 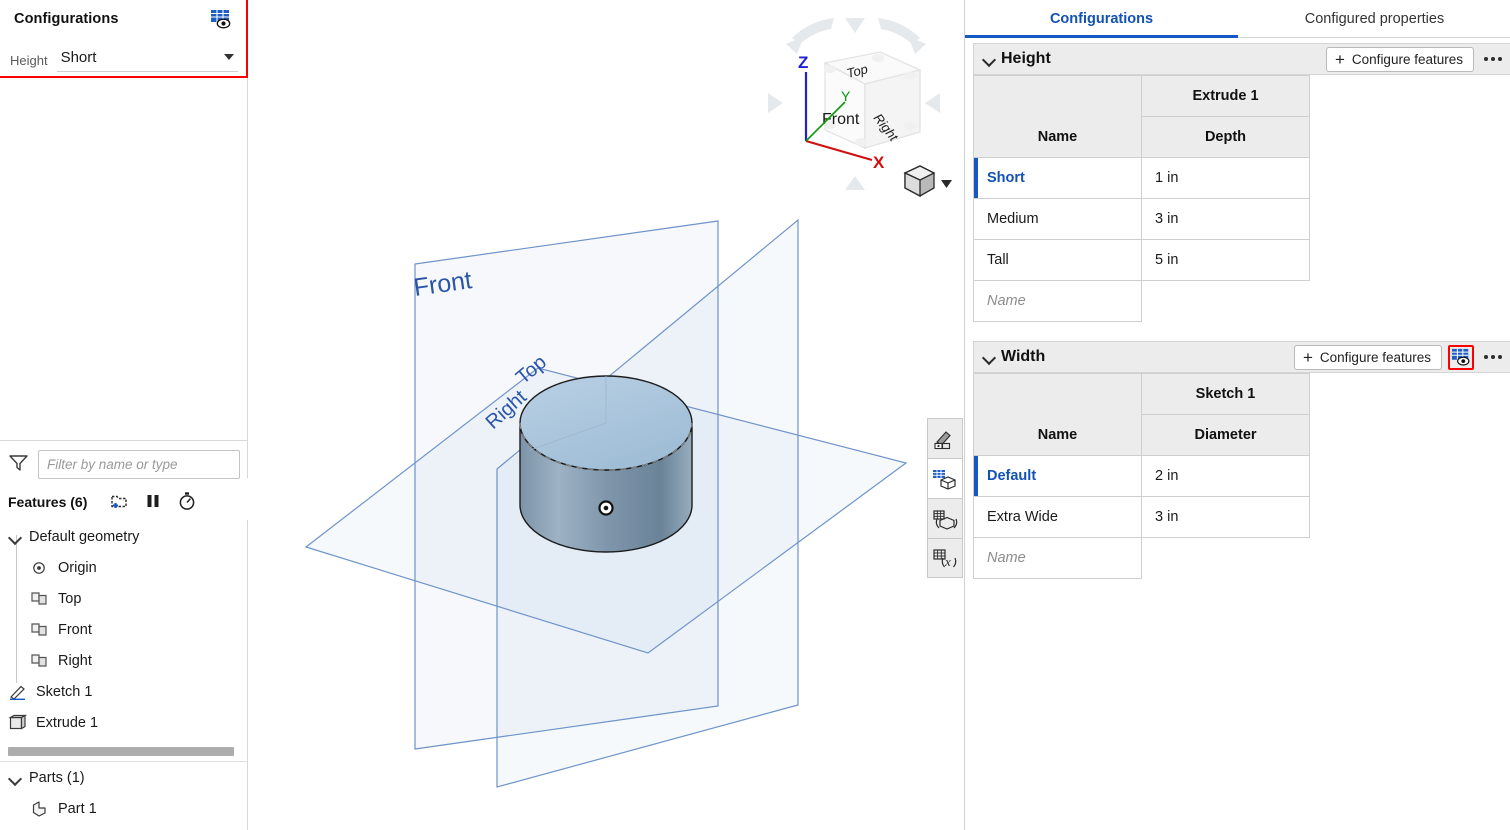 I want to click on parts-list: Parts (1) Part 1, so click(x=123, y=793).